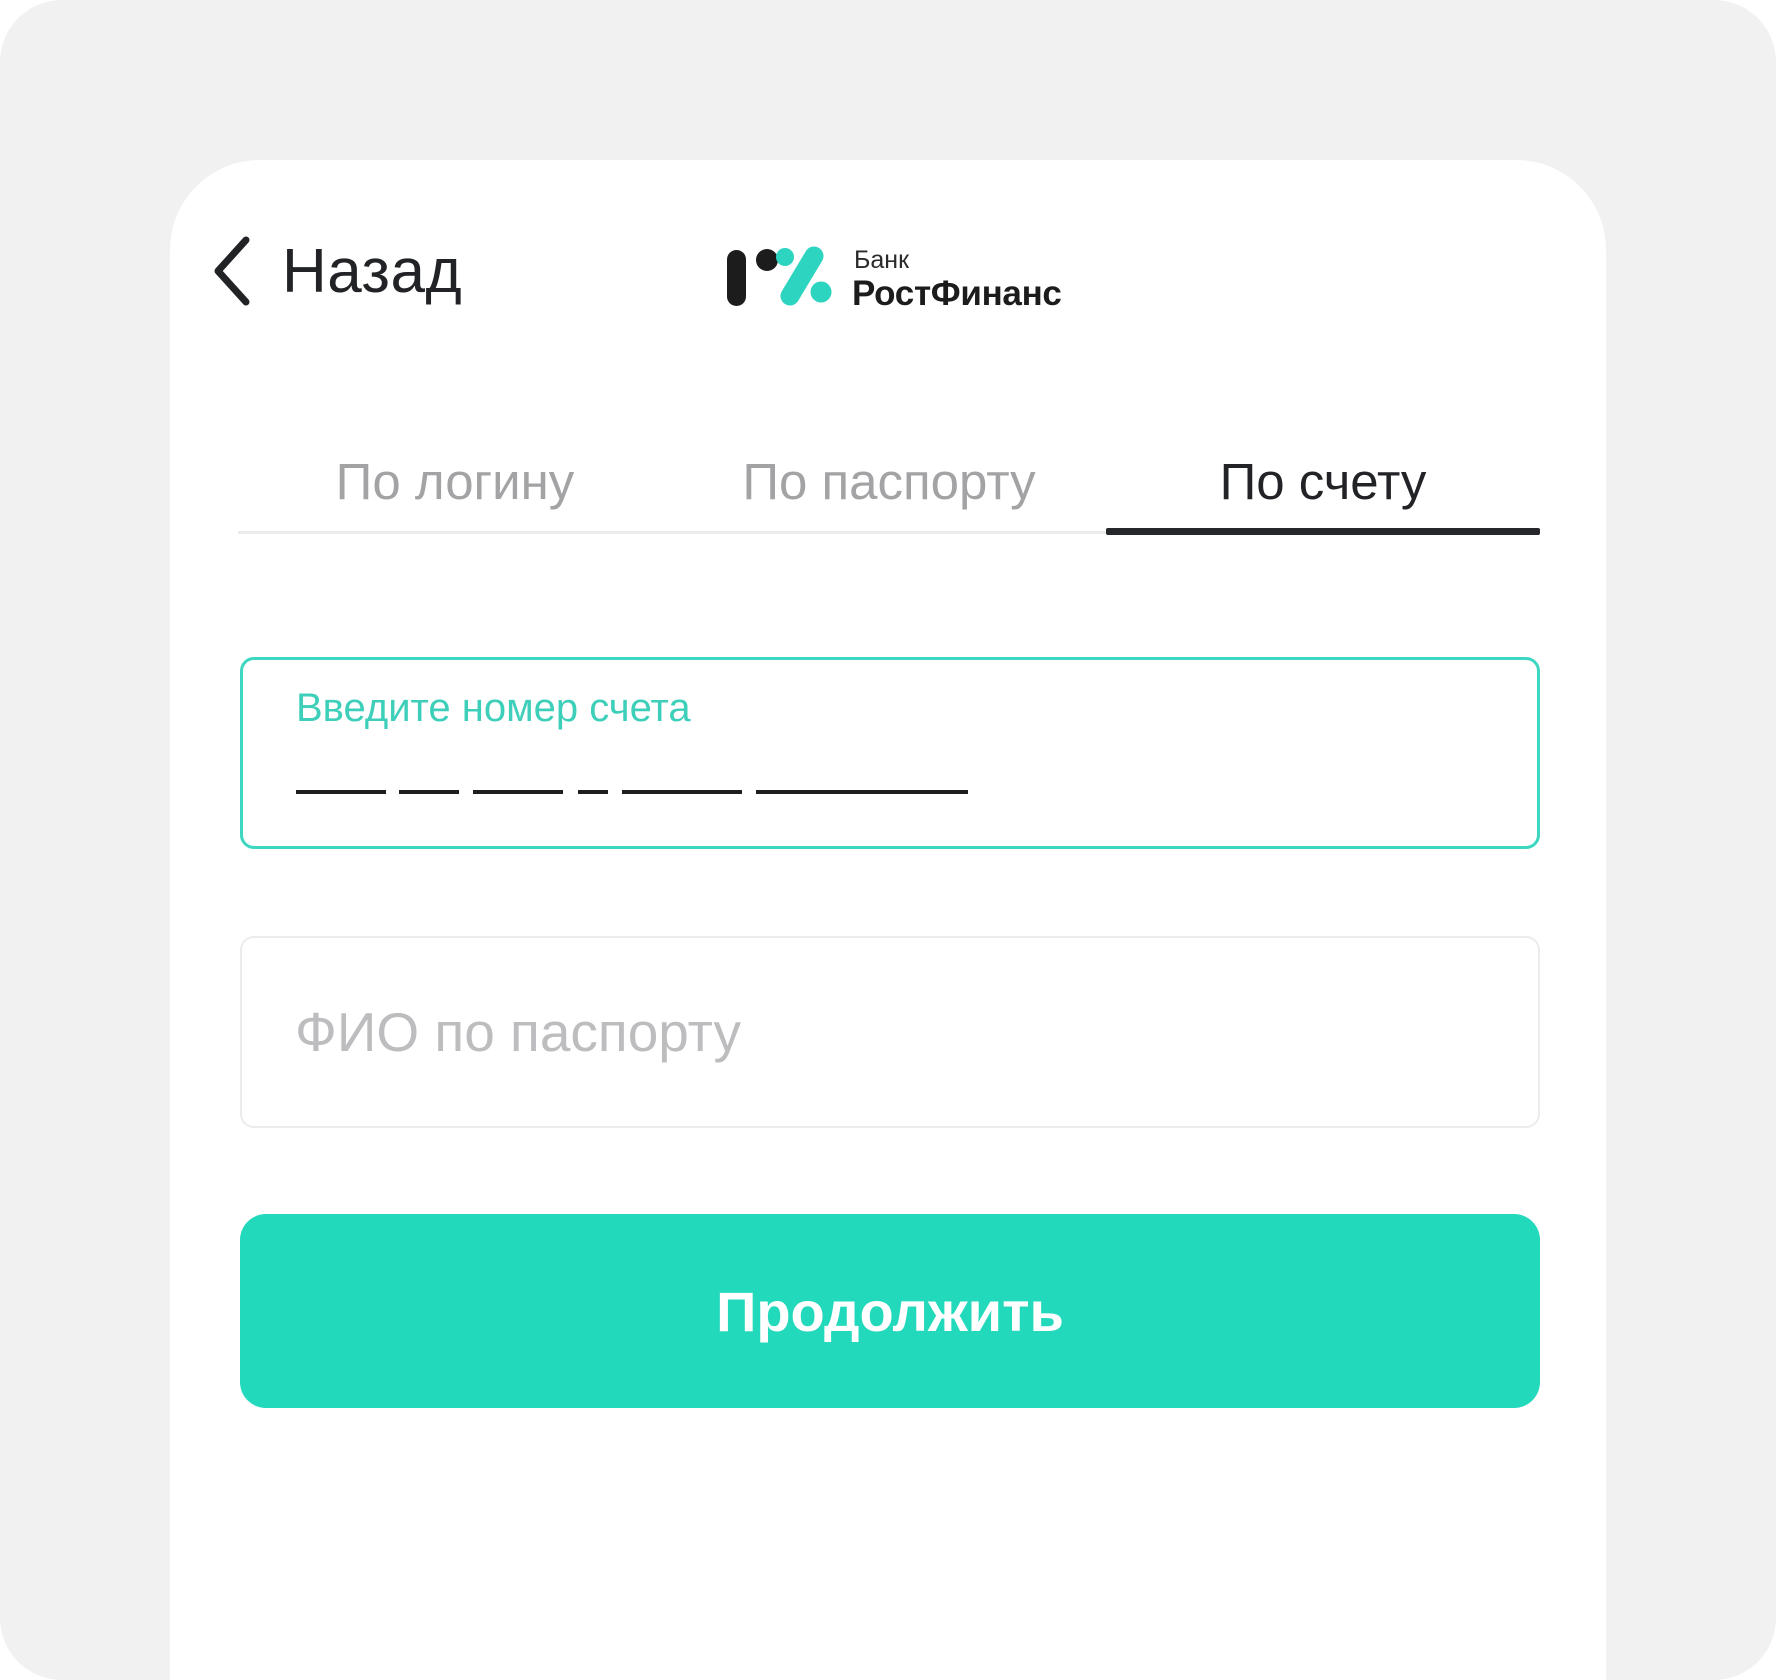 The height and width of the screenshot is (1680, 1776). Describe the element at coordinates (372, 271) in the screenshot. I see `back-label: Назад` at that location.